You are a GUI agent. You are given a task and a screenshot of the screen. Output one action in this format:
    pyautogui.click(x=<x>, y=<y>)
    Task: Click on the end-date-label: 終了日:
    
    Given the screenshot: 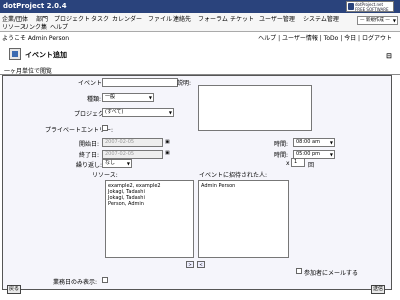 What is the action you would take?
    pyautogui.click(x=89, y=155)
    